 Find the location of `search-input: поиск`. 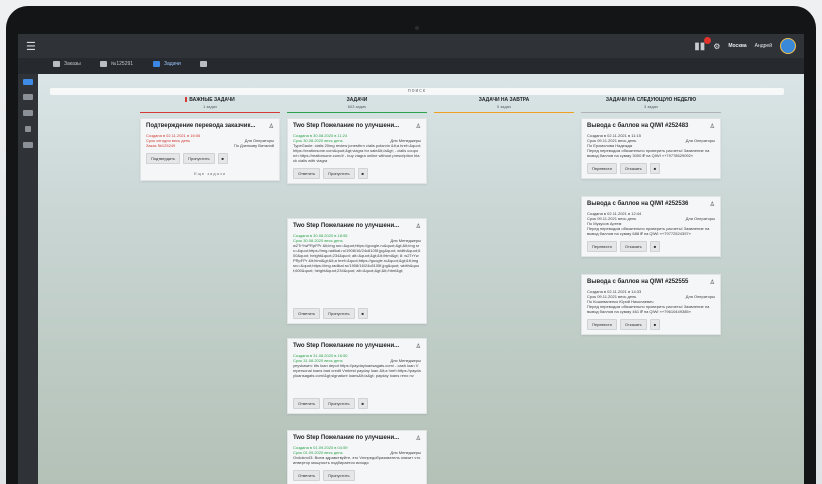

search-input: поиск is located at coordinates (417, 91).